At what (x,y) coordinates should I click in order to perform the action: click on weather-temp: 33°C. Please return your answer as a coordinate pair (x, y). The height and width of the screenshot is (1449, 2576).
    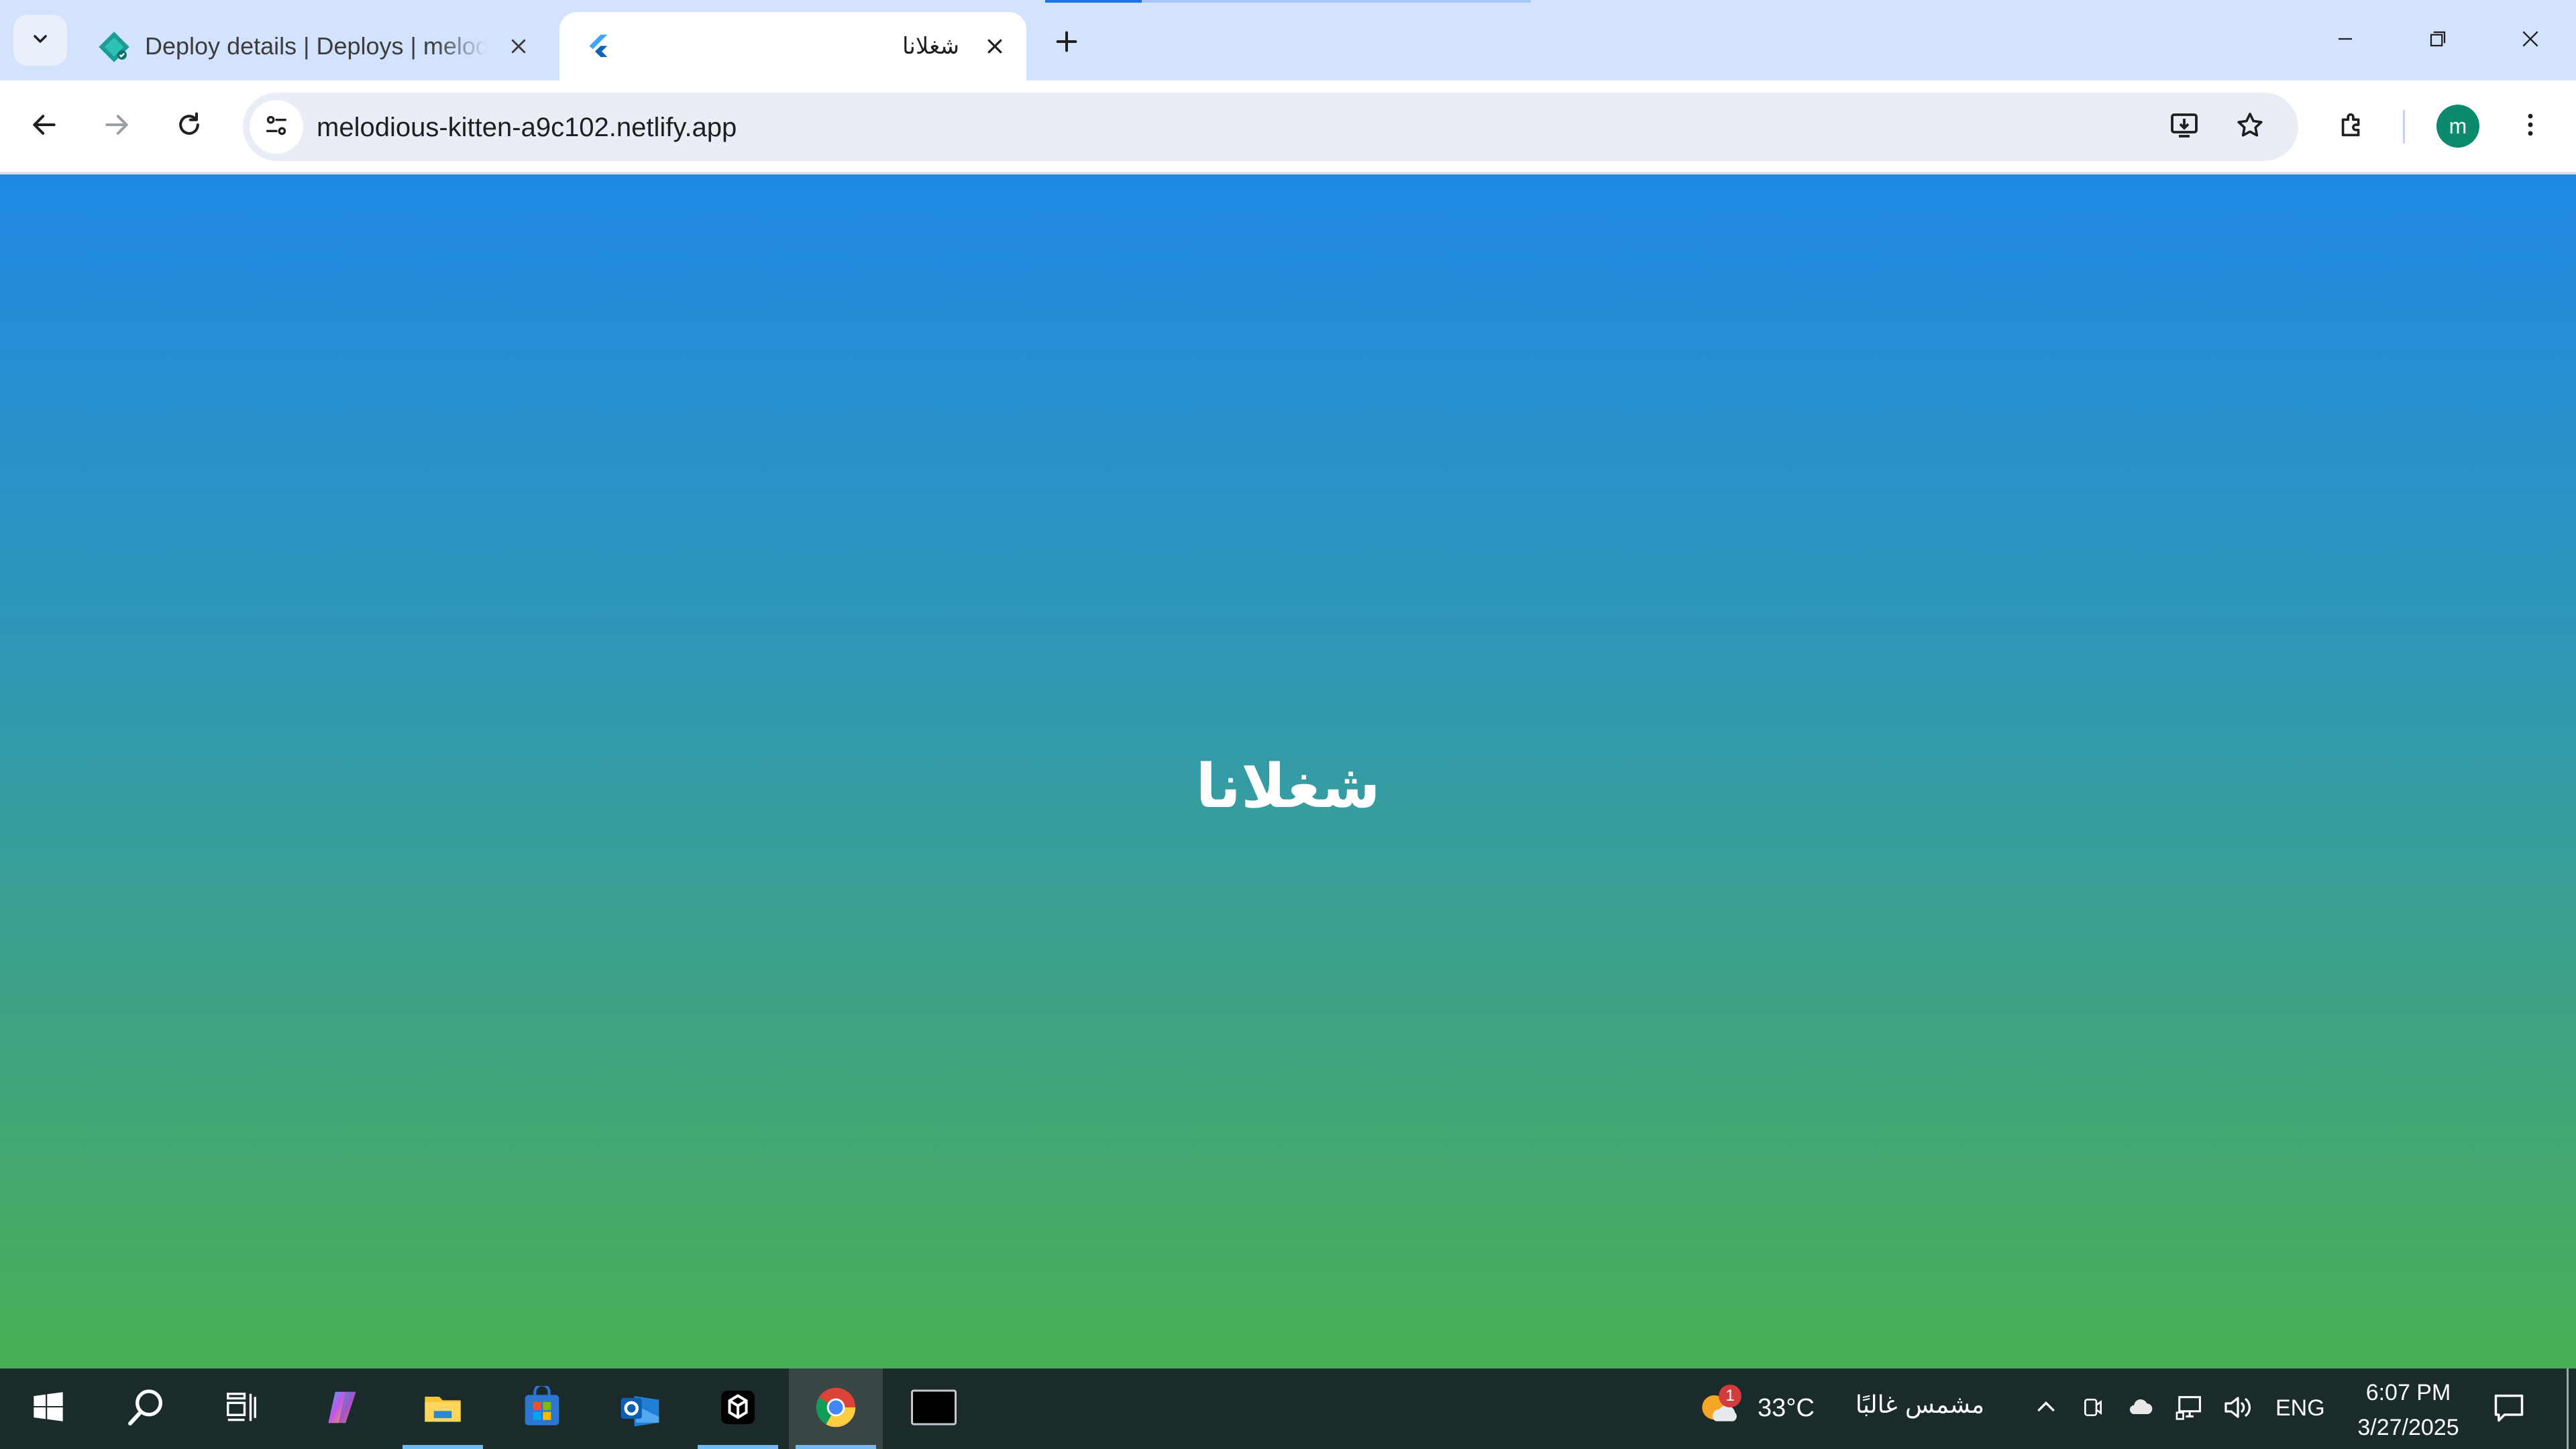
    Looking at the image, I should click on (1786, 1408).